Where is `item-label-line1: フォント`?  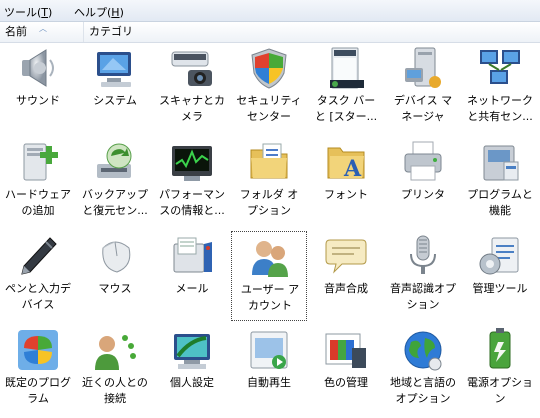 item-label-line1: フォント is located at coordinates (346, 194).